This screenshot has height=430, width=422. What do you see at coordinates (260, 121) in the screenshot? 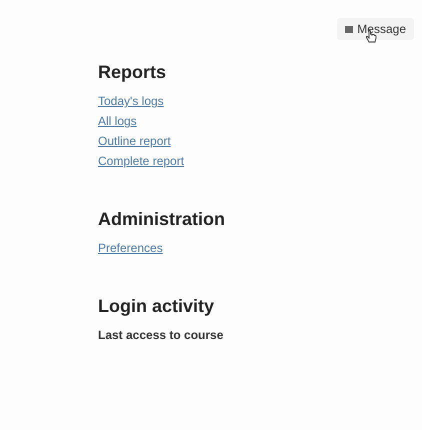
I see `report-link: All logs` at bounding box center [260, 121].